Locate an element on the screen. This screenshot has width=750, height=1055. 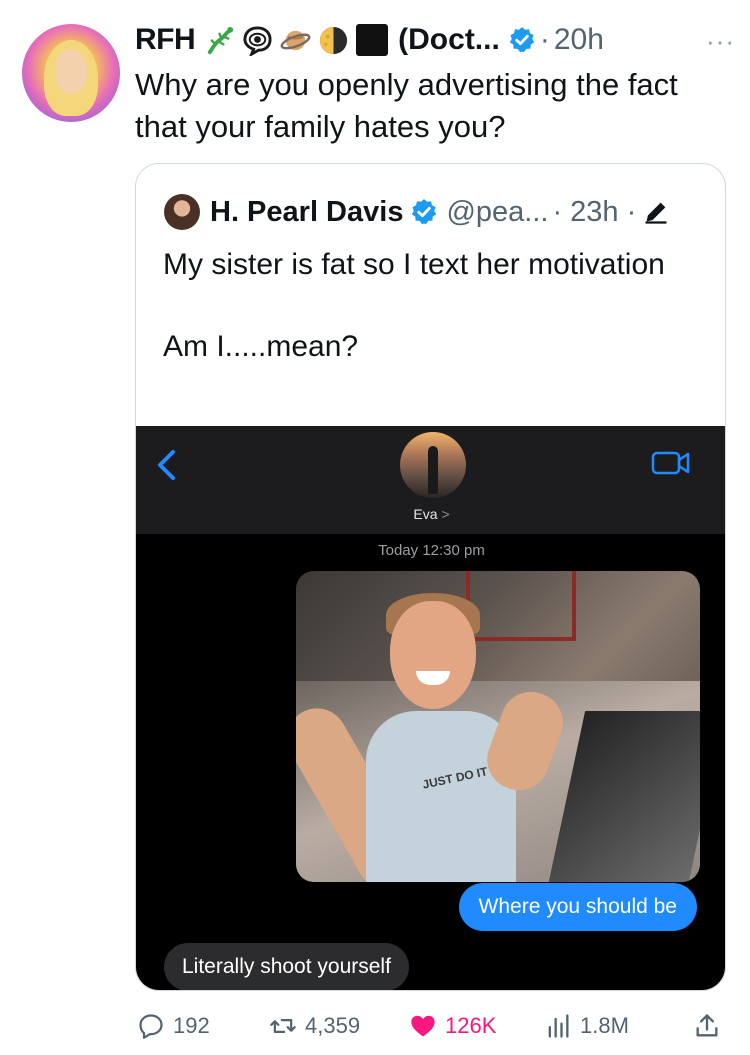
messages-header: Eva > is located at coordinates (430, 480).